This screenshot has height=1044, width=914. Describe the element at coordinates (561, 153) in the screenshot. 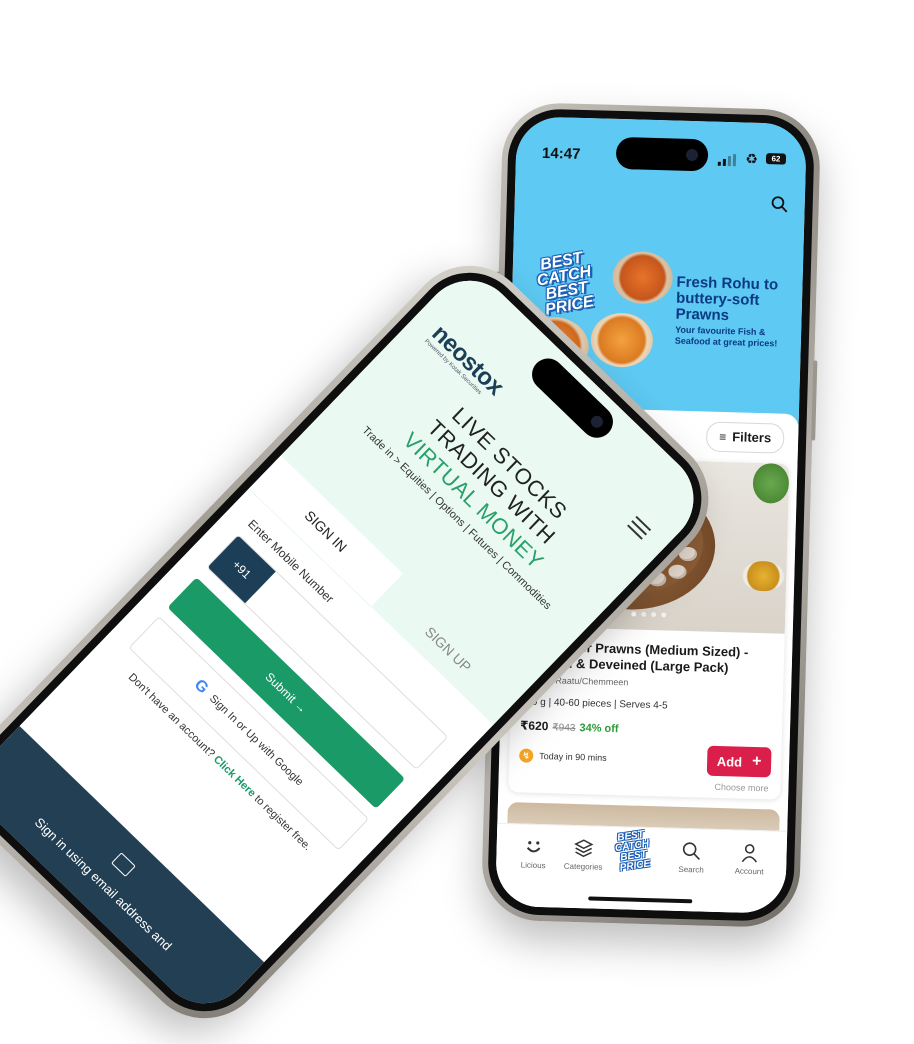

I see `status-time: 14:47` at that location.